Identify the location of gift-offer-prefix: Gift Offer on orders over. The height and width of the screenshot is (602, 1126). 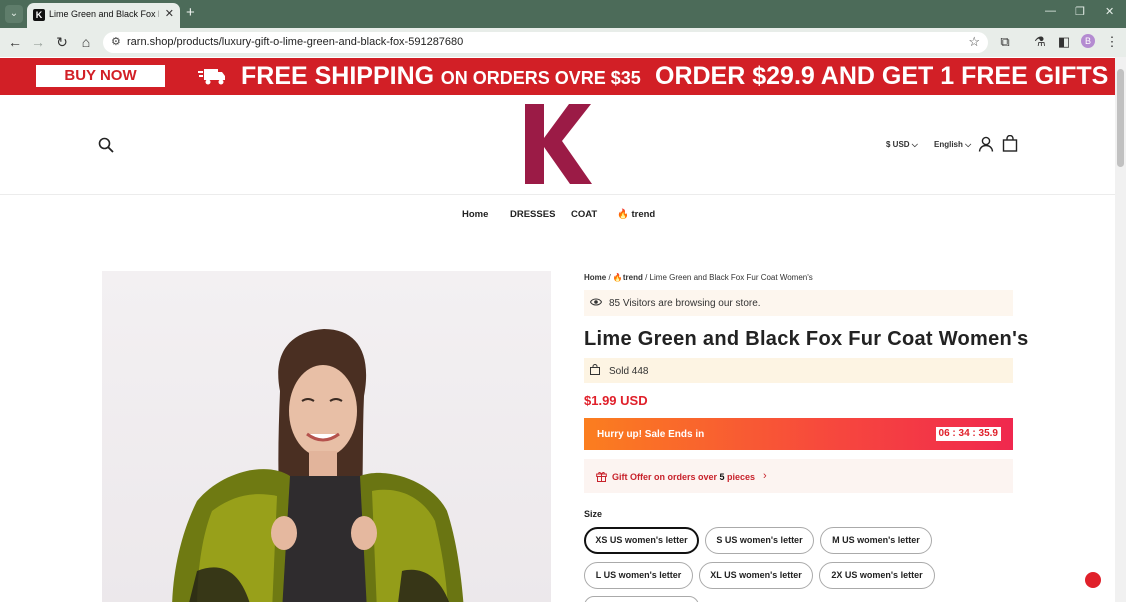
(666, 477).